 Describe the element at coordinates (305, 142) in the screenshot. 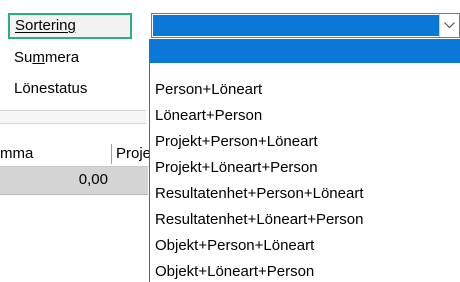

I see `dropdown-option: Projekt+Person+Löneart` at that location.